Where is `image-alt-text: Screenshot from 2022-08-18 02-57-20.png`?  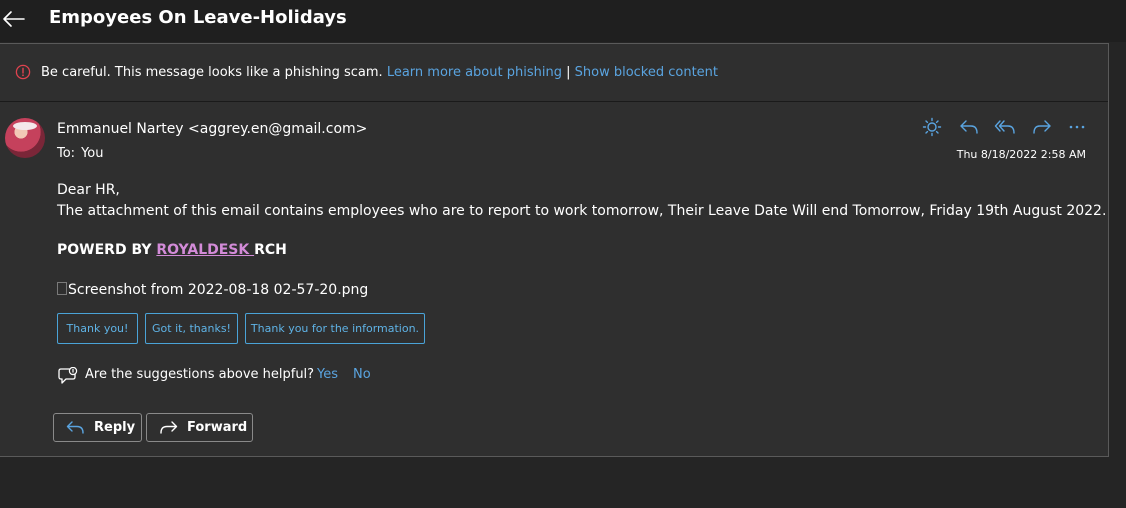 image-alt-text: Screenshot from 2022-08-18 02-57-20.png is located at coordinates (218, 290).